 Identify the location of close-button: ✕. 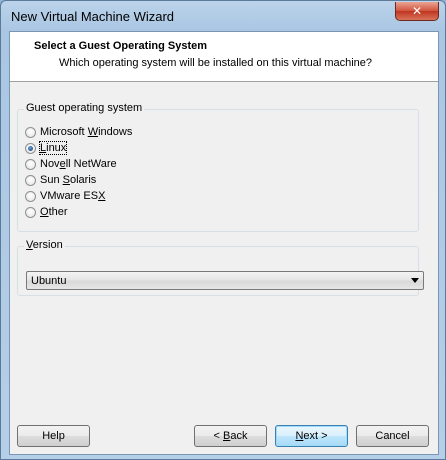
(417, 11).